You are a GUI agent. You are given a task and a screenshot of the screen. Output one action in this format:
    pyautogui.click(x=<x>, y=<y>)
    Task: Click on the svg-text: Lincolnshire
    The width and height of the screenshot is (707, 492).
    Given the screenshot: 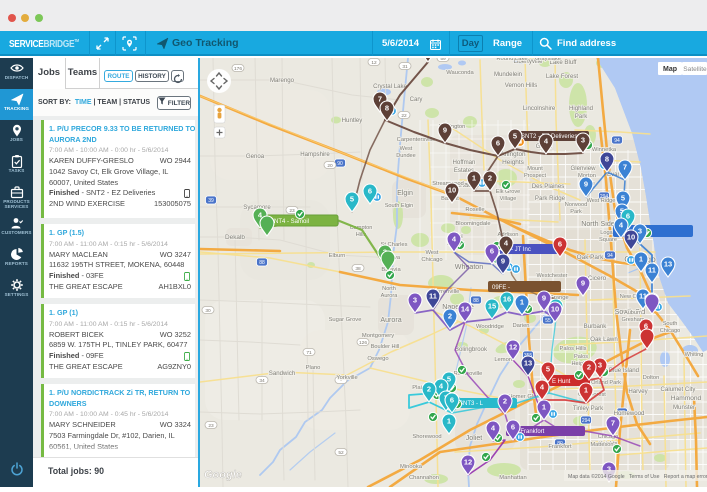 What is the action you would take?
    pyautogui.click(x=539, y=108)
    